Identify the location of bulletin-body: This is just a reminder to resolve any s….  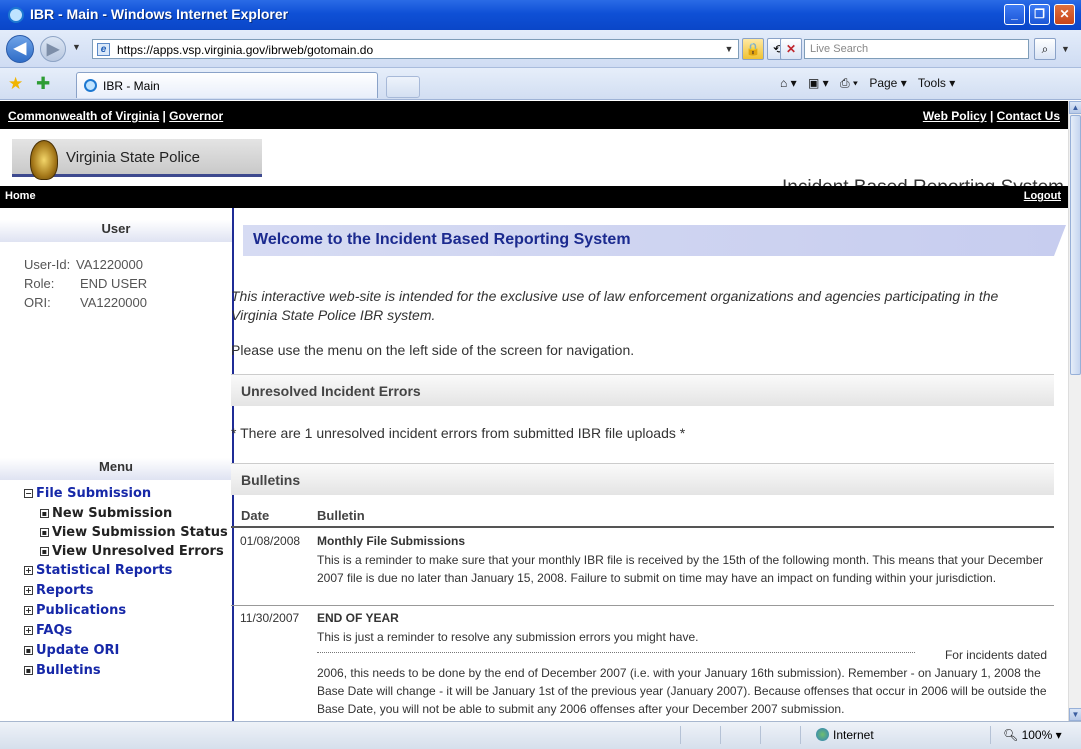
(682, 673).